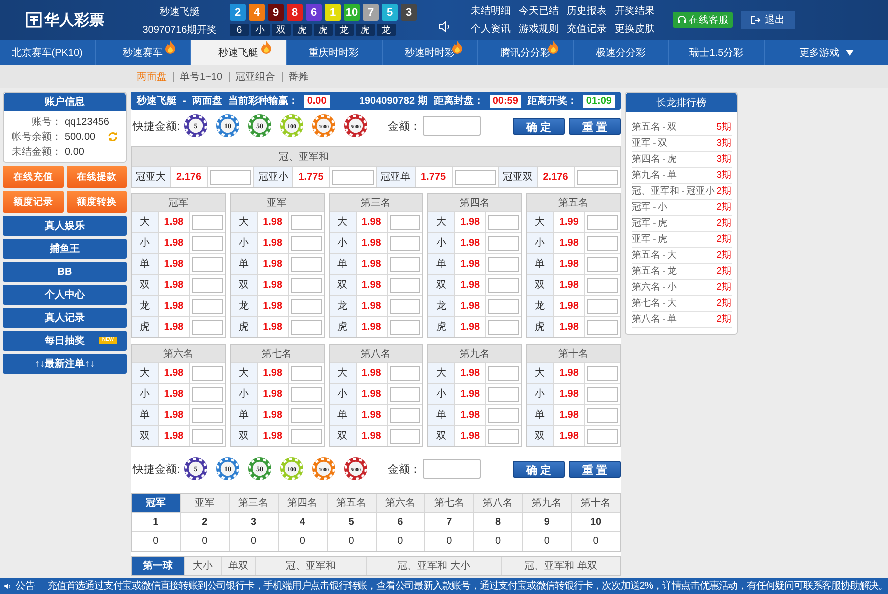 The image size is (888, 594). I want to click on stat-tab: 单双, so click(238, 566).